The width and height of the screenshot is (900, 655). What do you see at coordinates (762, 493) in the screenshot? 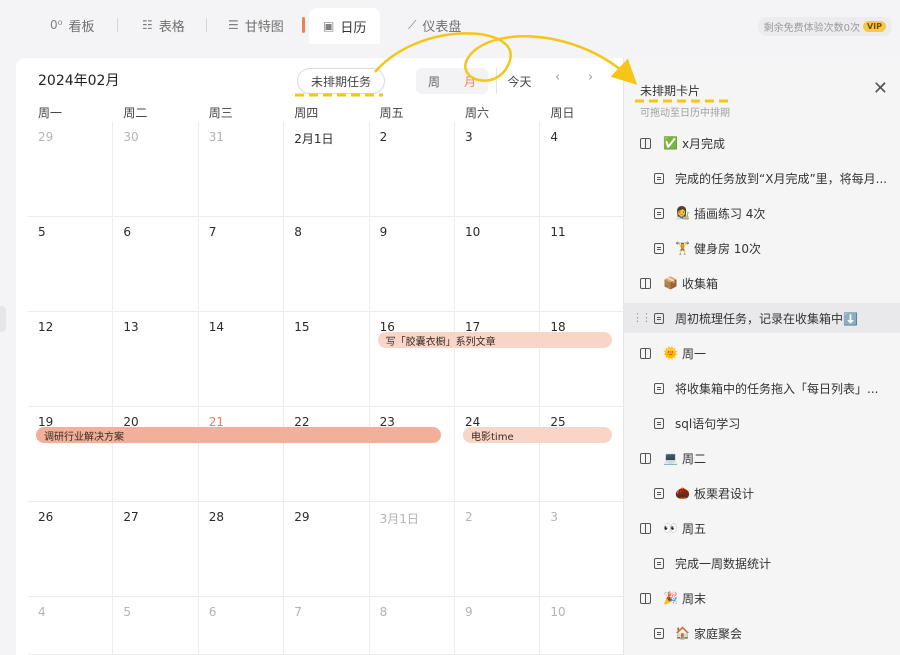
I see `card-item: 🌰 板栗君设计` at bounding box center [762, 493].